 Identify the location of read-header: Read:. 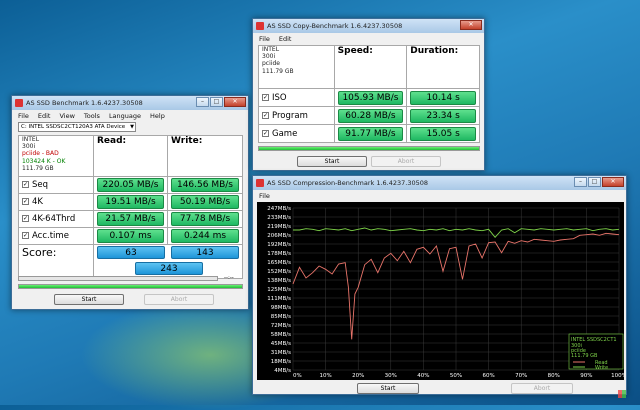
(130, 156).